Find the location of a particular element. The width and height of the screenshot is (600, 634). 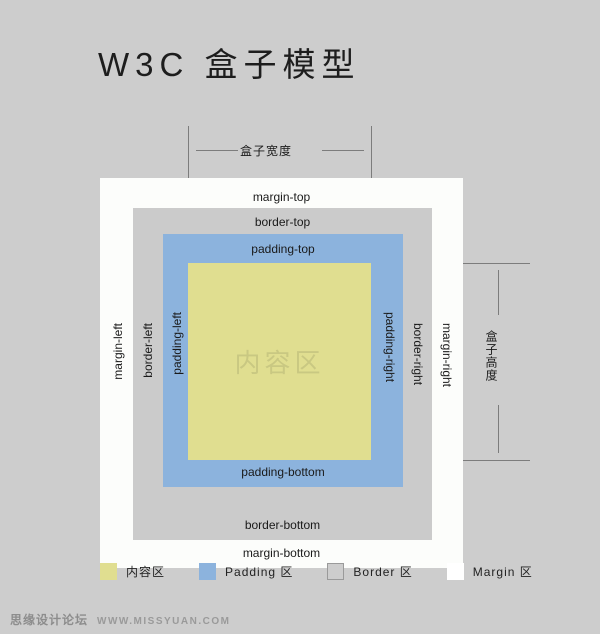

width-arrow-left is located at coordinates (217, 150).